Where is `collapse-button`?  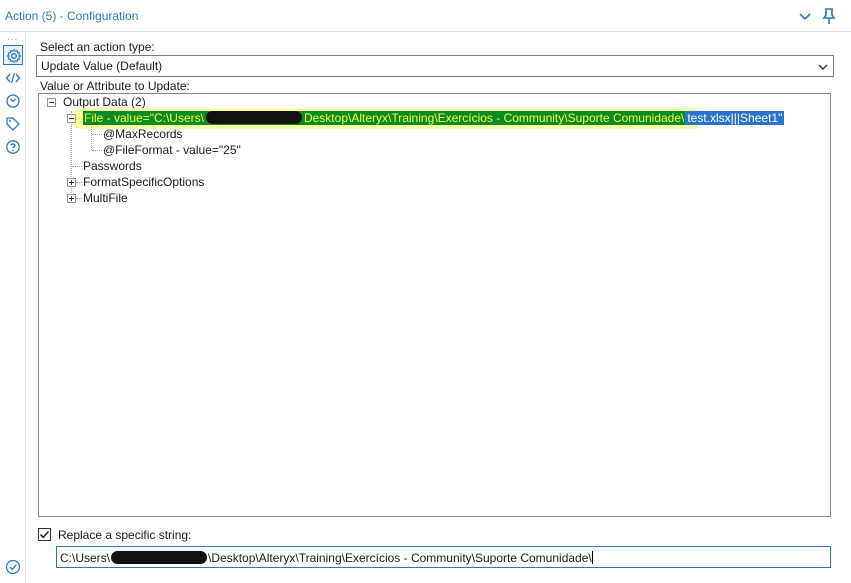
collapse-button is located at coordinates (805, 16).